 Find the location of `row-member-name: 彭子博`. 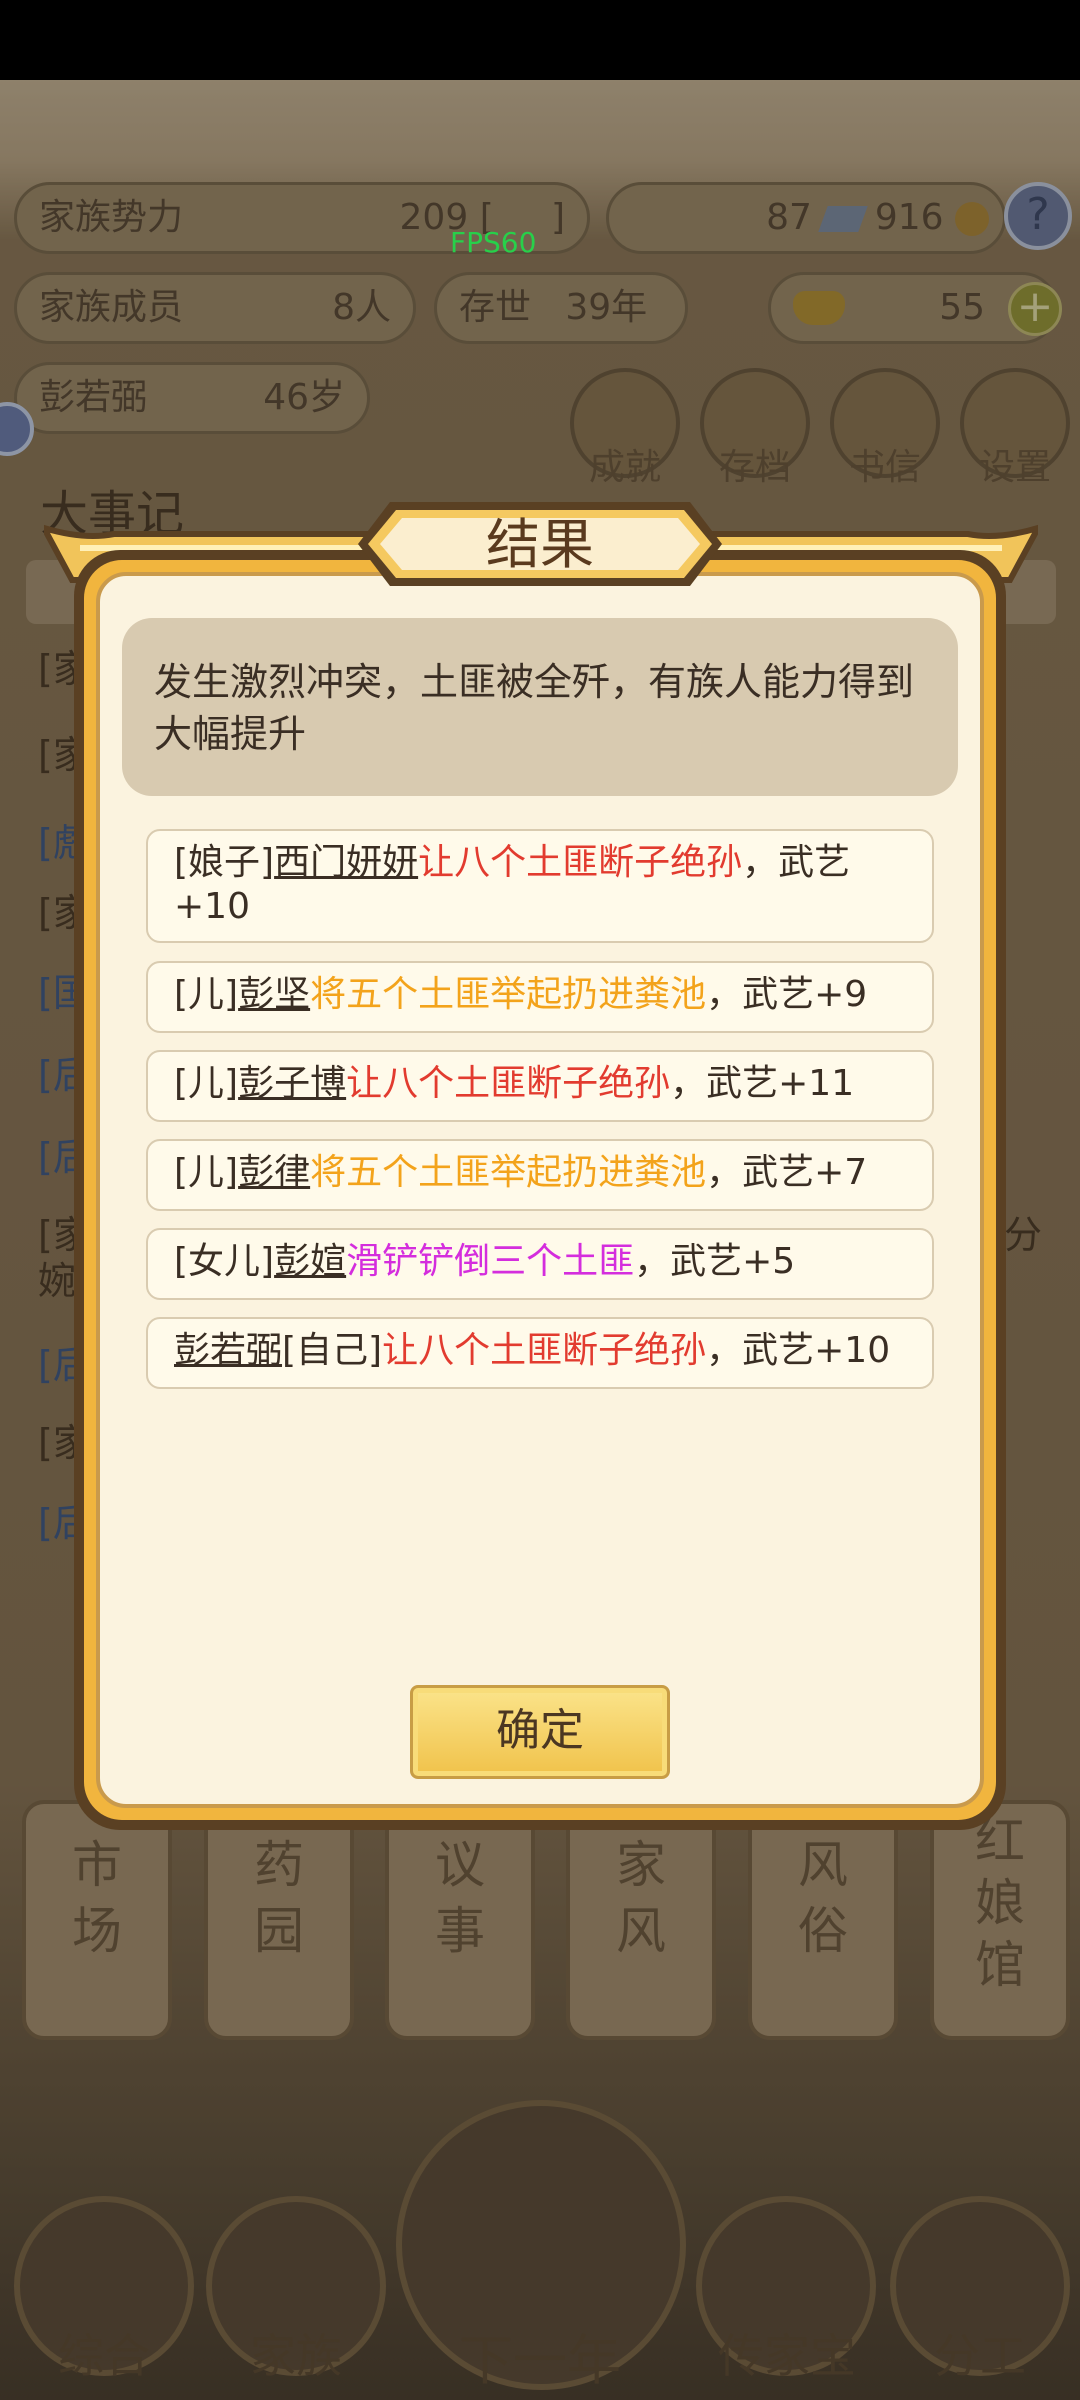

row-member-name: 彭子博 is located at coordinates (292, 1083).